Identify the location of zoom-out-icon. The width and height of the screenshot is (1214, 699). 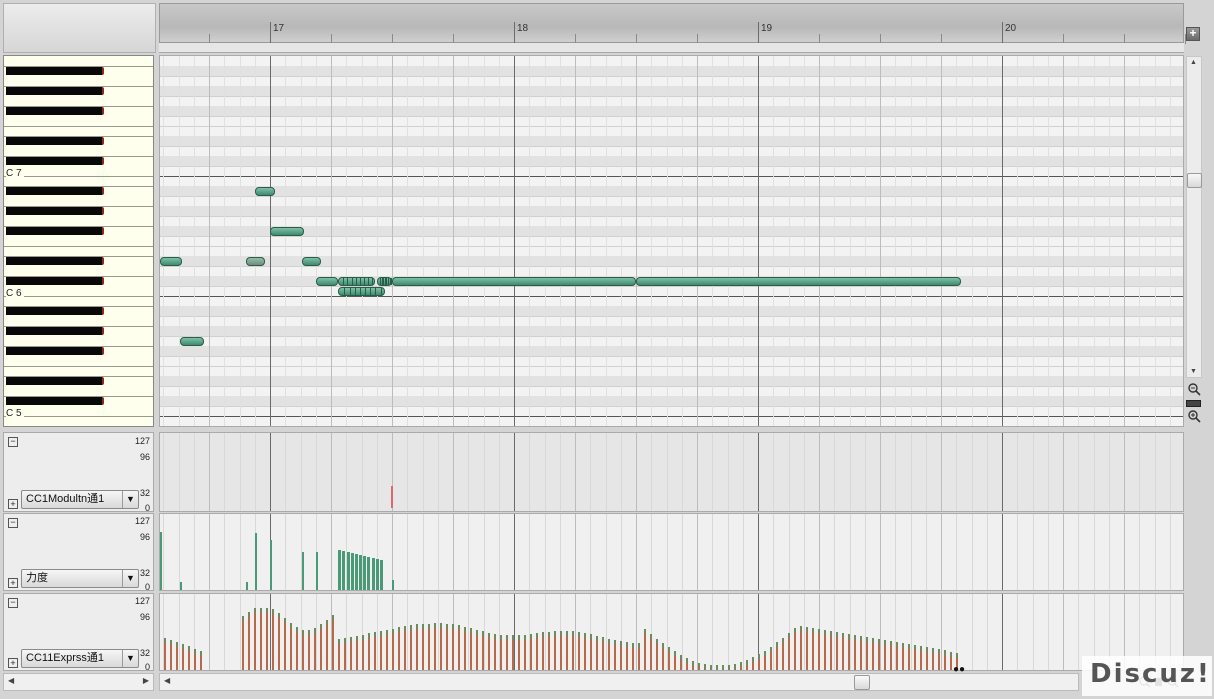
(1194, 390).